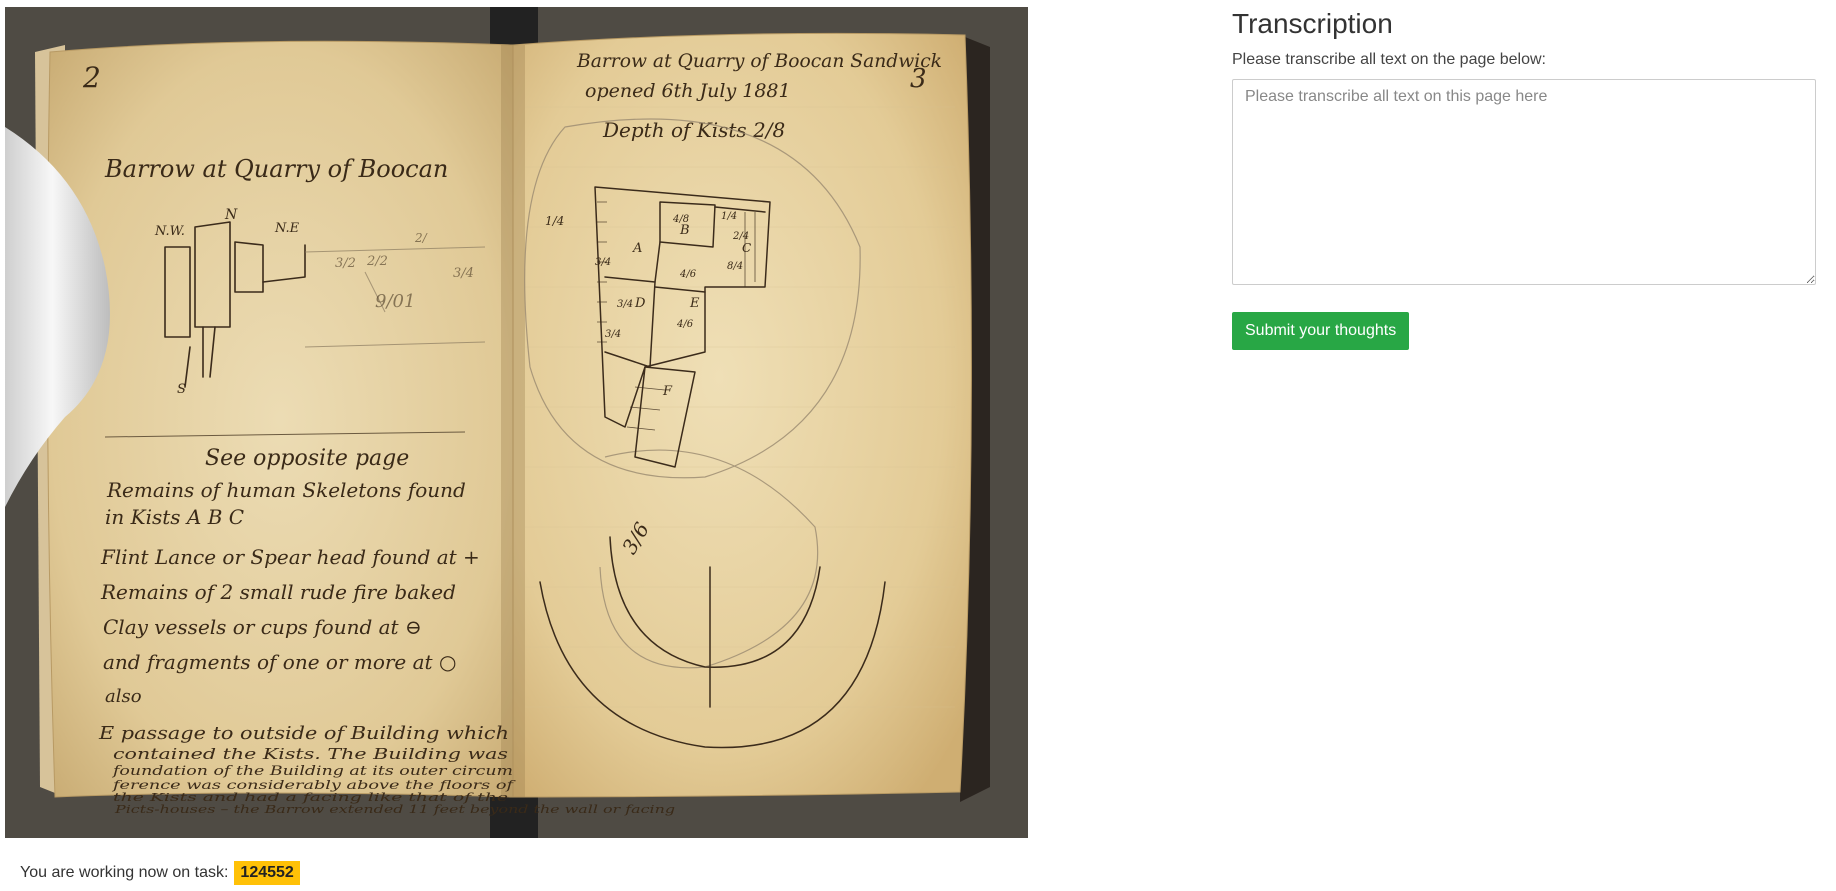 This screenshot has width=1836, height=891. I want to click on sketch-mark-5: 9/01, so click(395, 301).